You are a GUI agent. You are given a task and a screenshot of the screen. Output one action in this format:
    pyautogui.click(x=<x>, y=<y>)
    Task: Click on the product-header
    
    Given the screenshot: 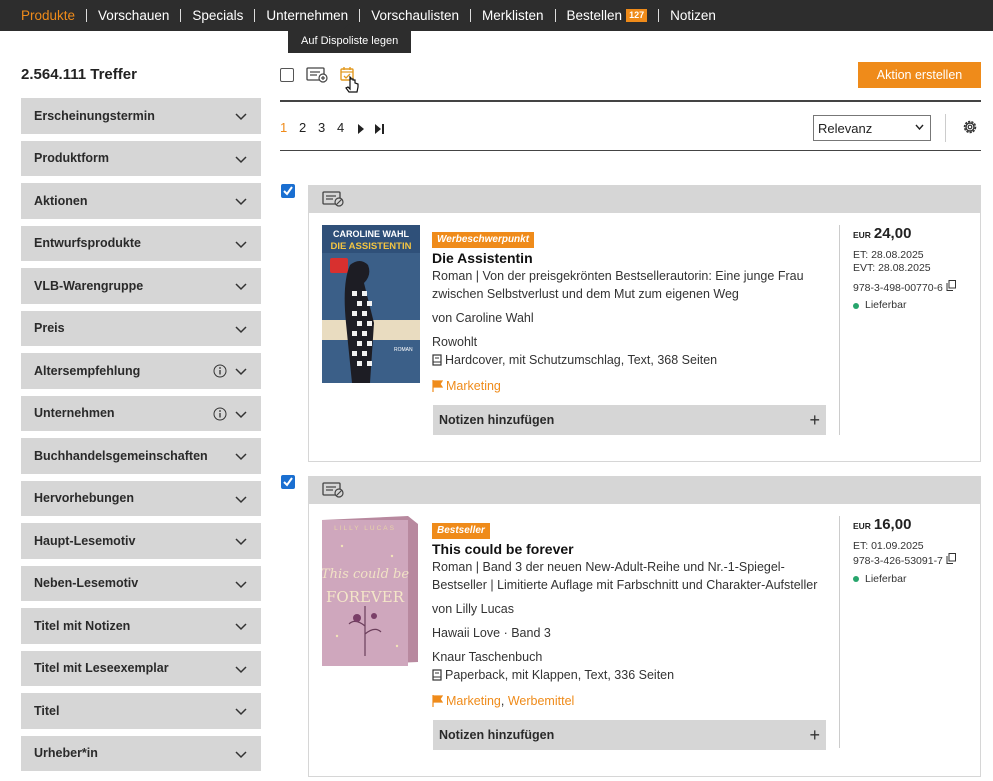 What is the action you would take?
    pyautogui.click(x=644, y=490)
    